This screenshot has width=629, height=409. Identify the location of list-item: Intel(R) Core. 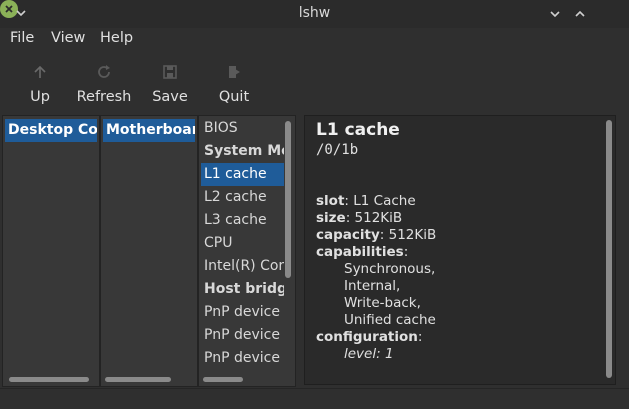
(242, 266).